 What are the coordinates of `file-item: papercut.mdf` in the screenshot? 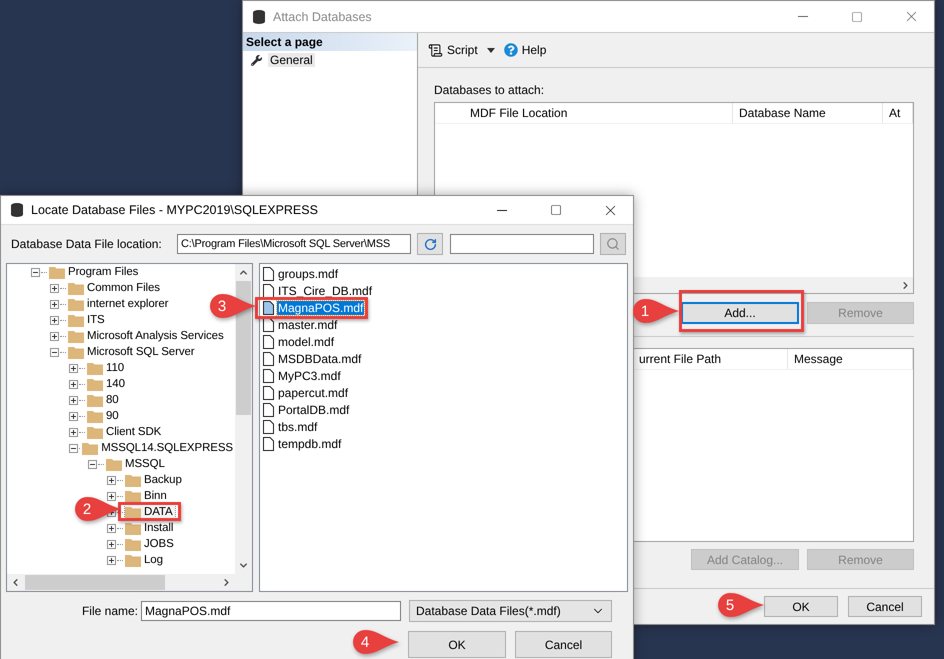 It's located at (313, 393).